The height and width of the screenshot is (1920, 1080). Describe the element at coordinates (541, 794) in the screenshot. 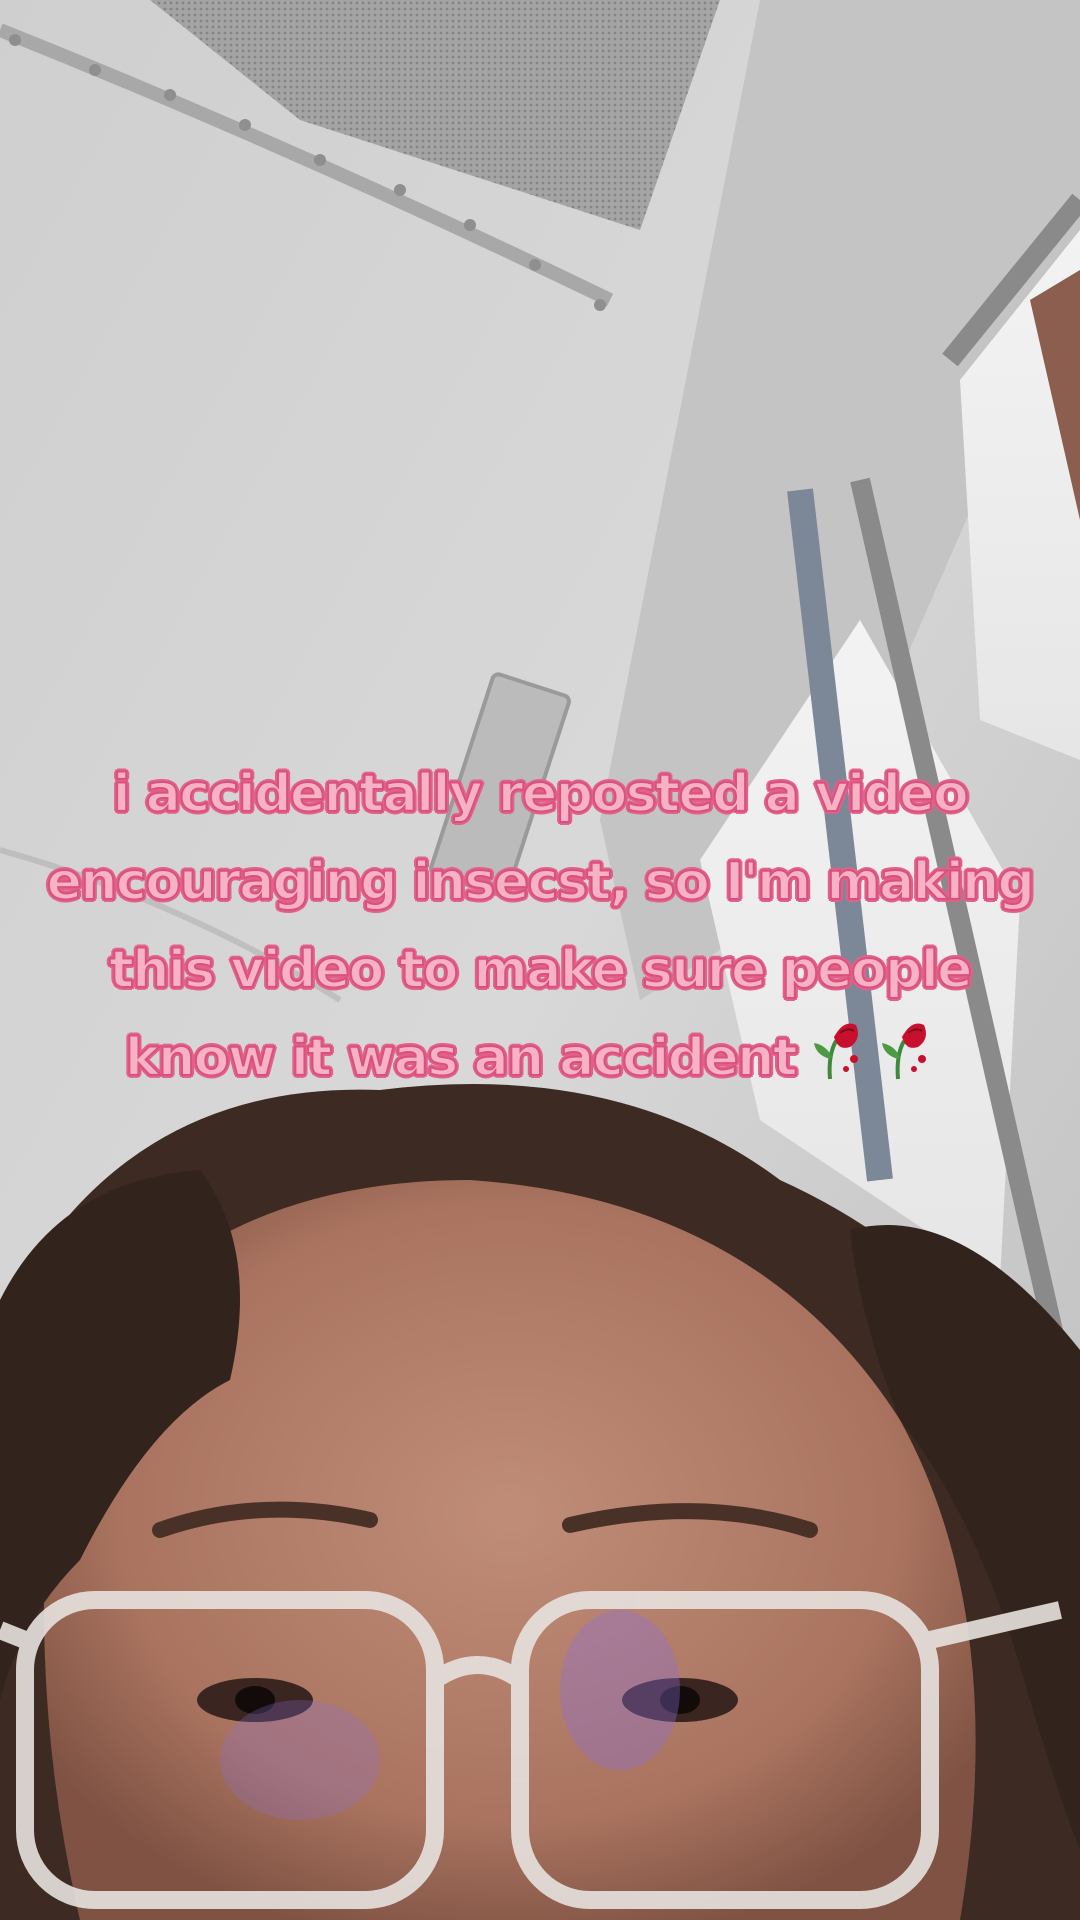

I see `caption-line-1: i accidentally reposted a video` at that location.